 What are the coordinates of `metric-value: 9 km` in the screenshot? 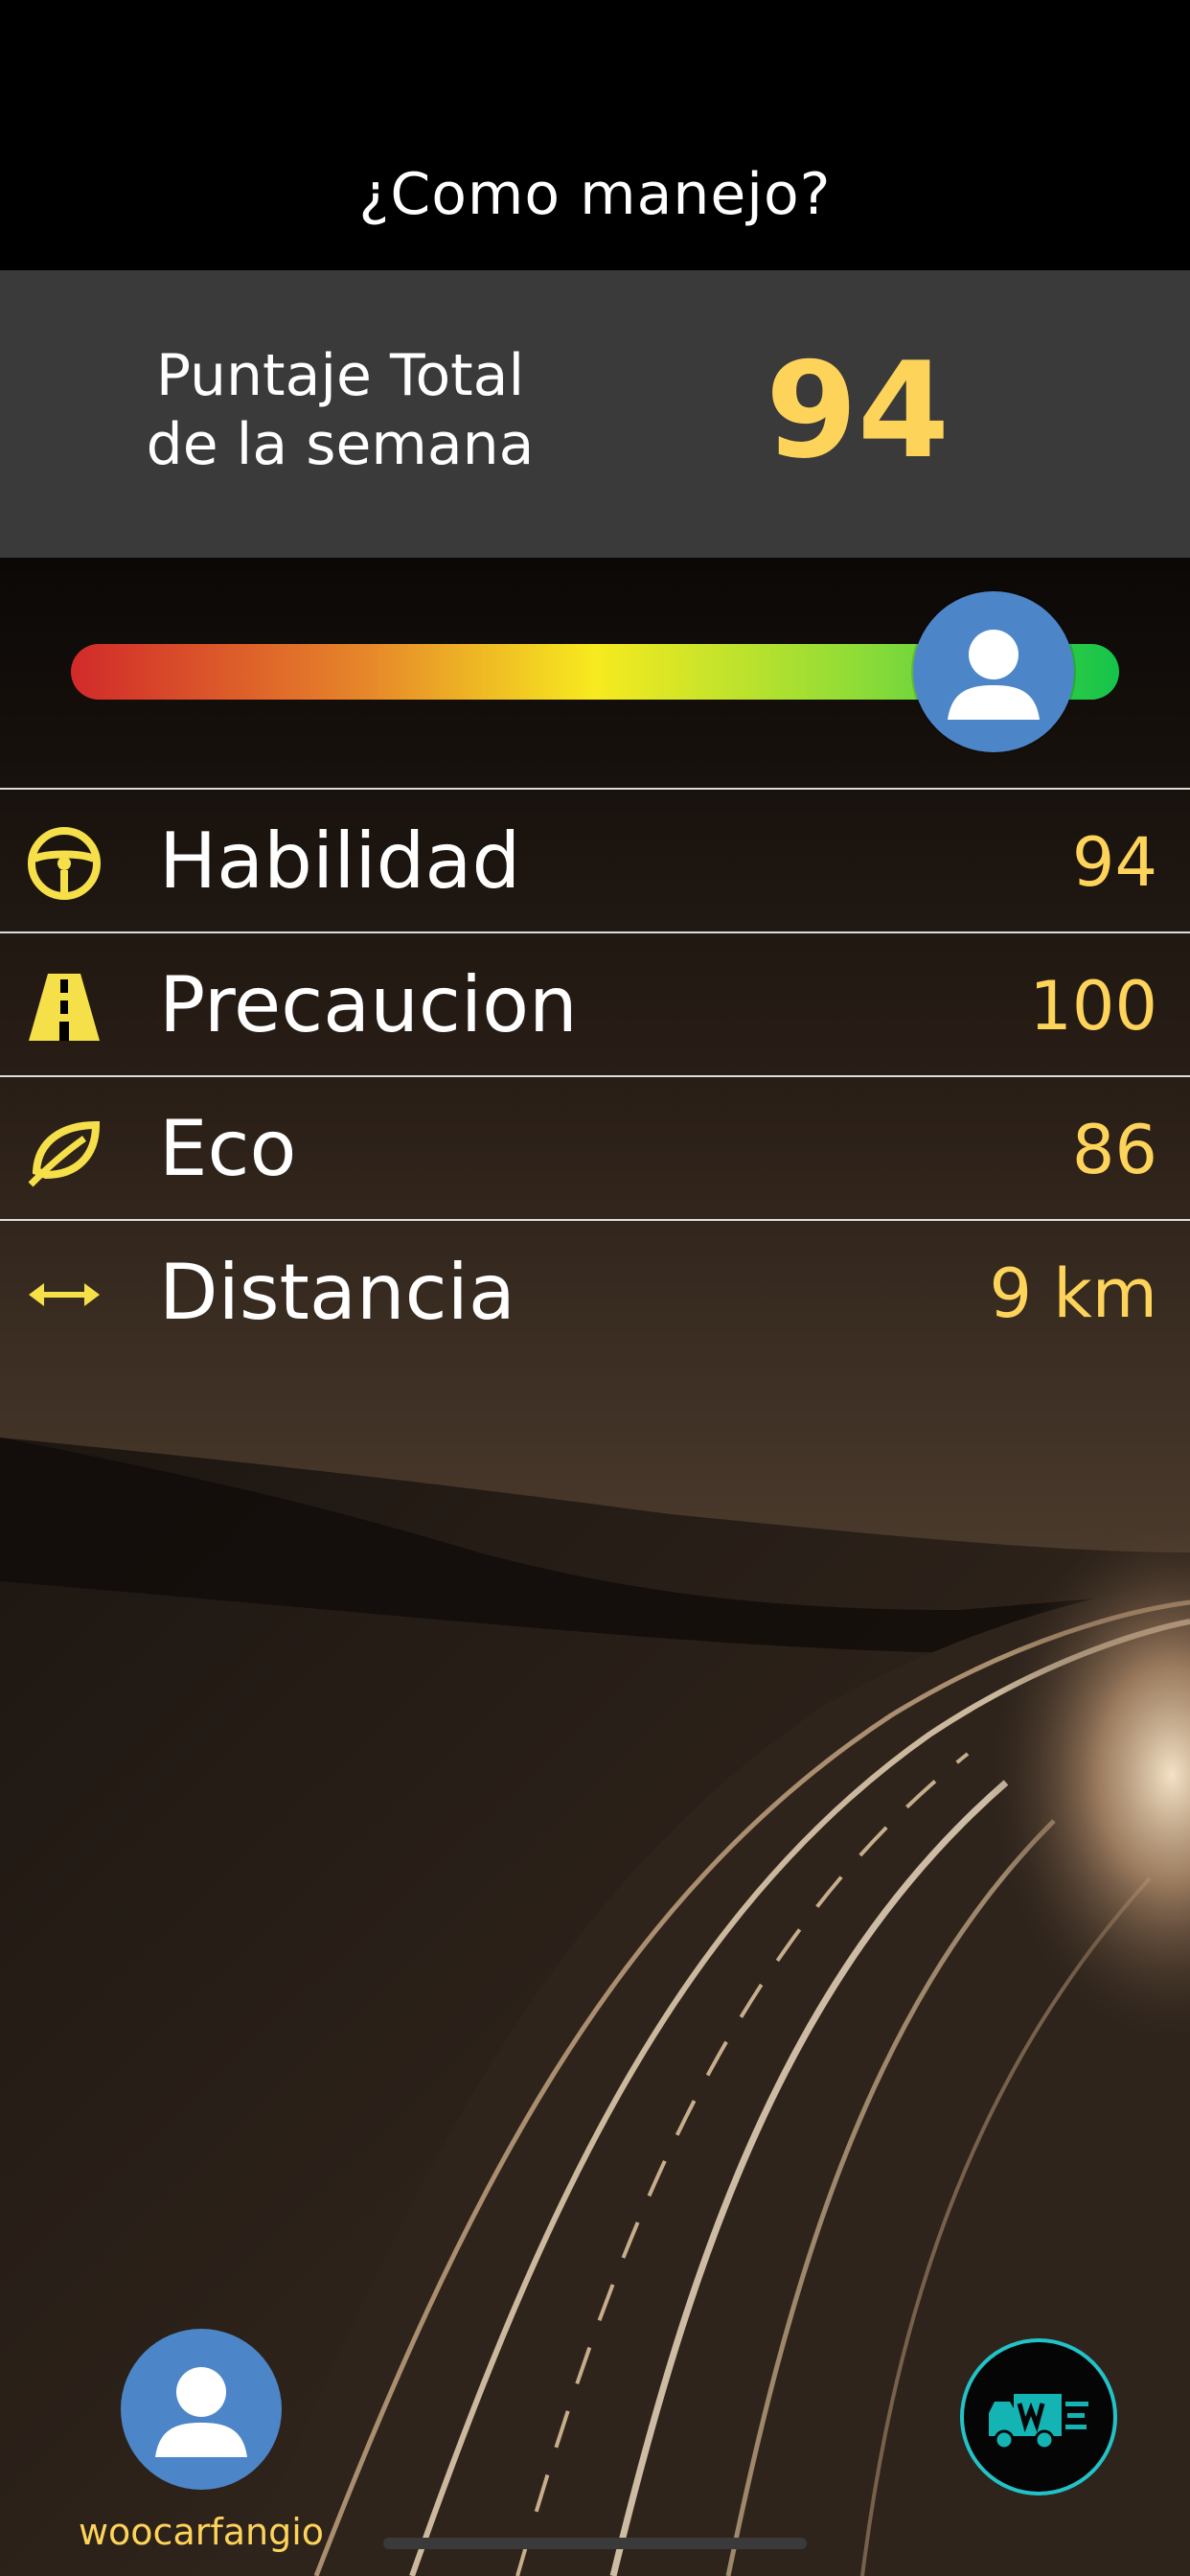 It's located at (1073, 1293).